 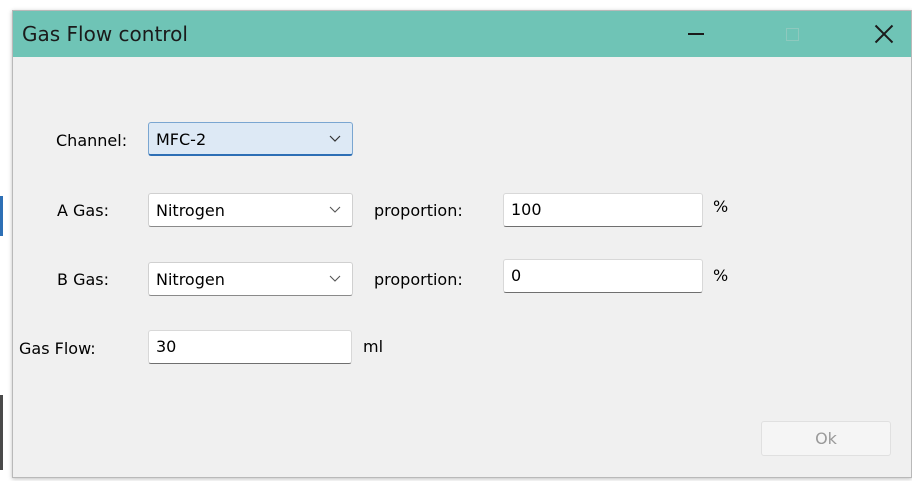 I want to click on close-button, so click(x=884, y=34).